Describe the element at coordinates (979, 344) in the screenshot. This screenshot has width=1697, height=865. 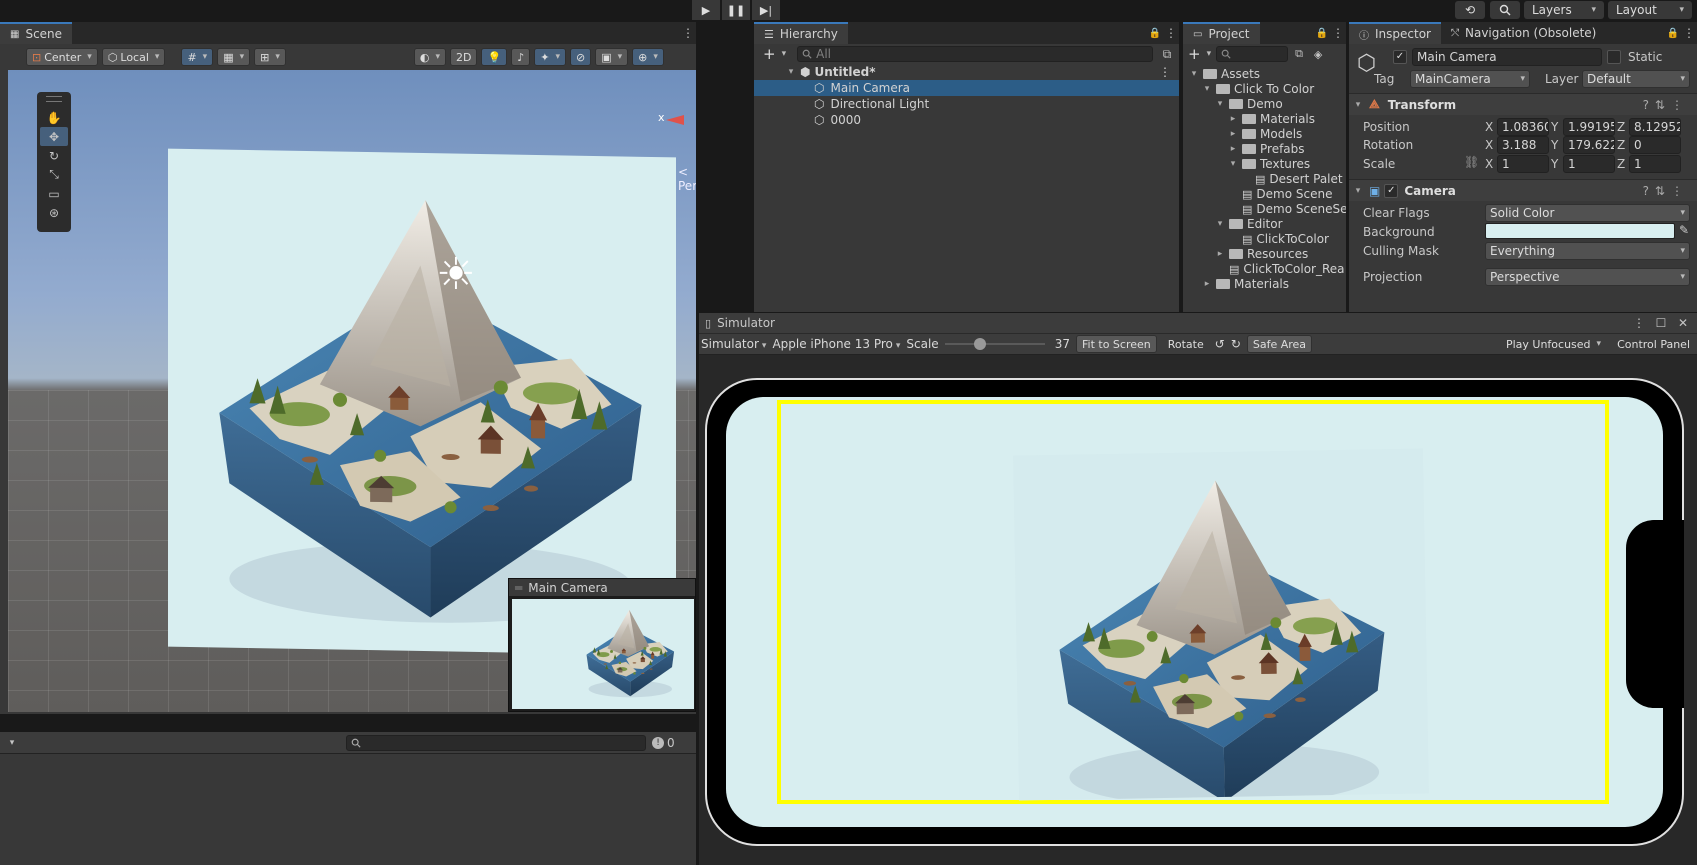
I see `scale-slider-thumb` at that location.